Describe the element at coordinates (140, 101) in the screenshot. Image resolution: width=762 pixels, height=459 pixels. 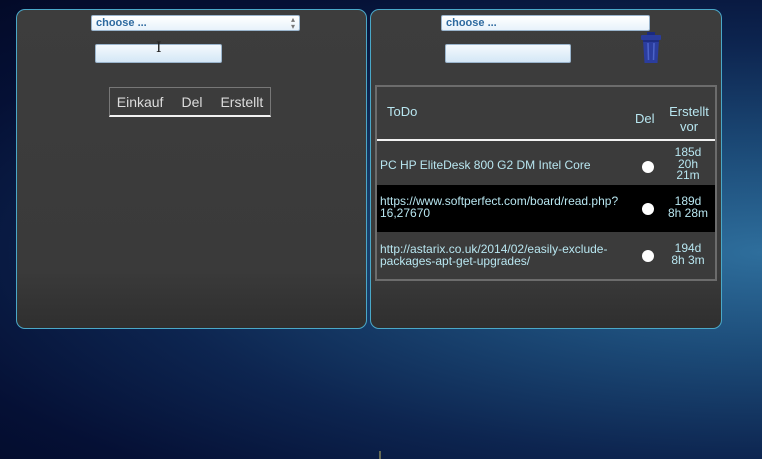
I see `column-header-einkauf: Einkauf` at that location.